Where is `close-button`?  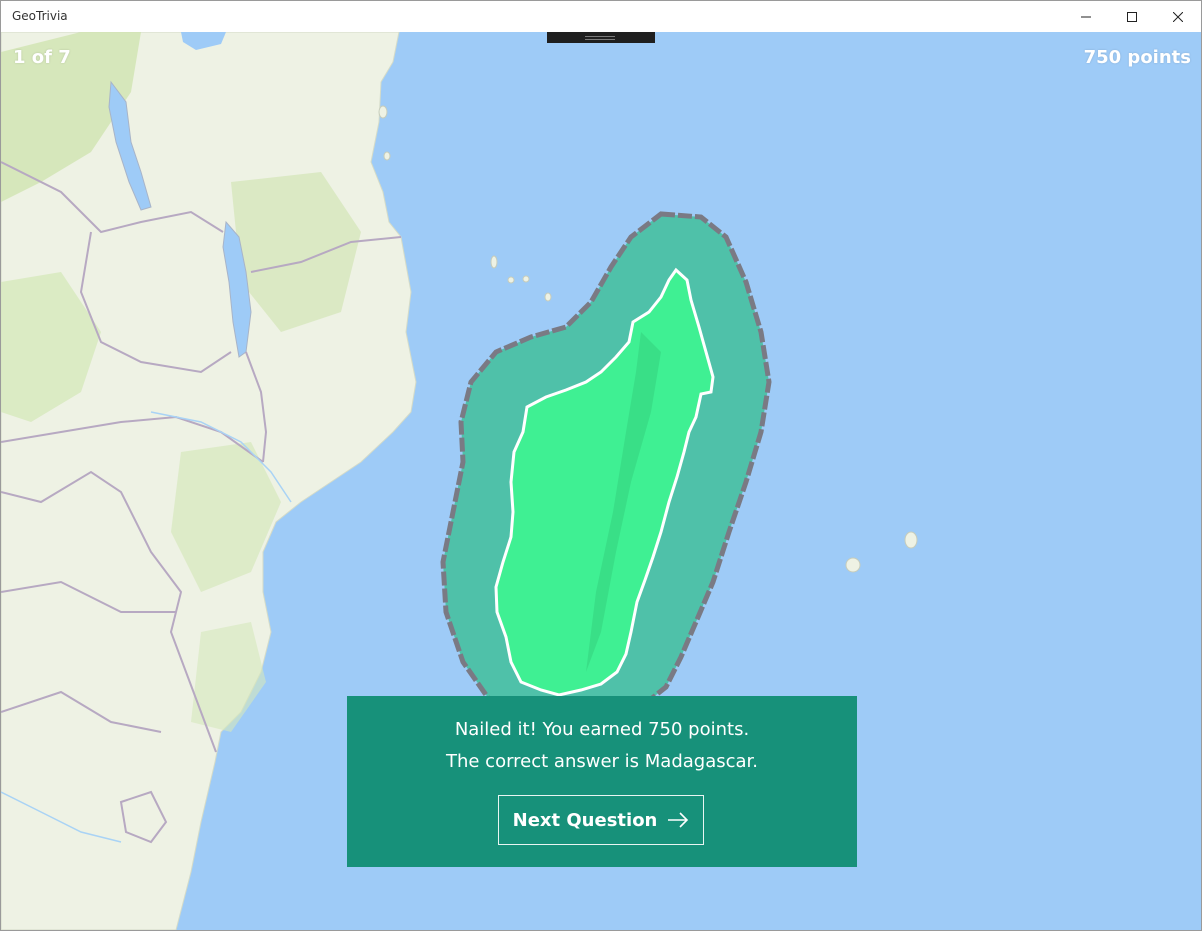
close-button is located at coordinates (1178, 16).